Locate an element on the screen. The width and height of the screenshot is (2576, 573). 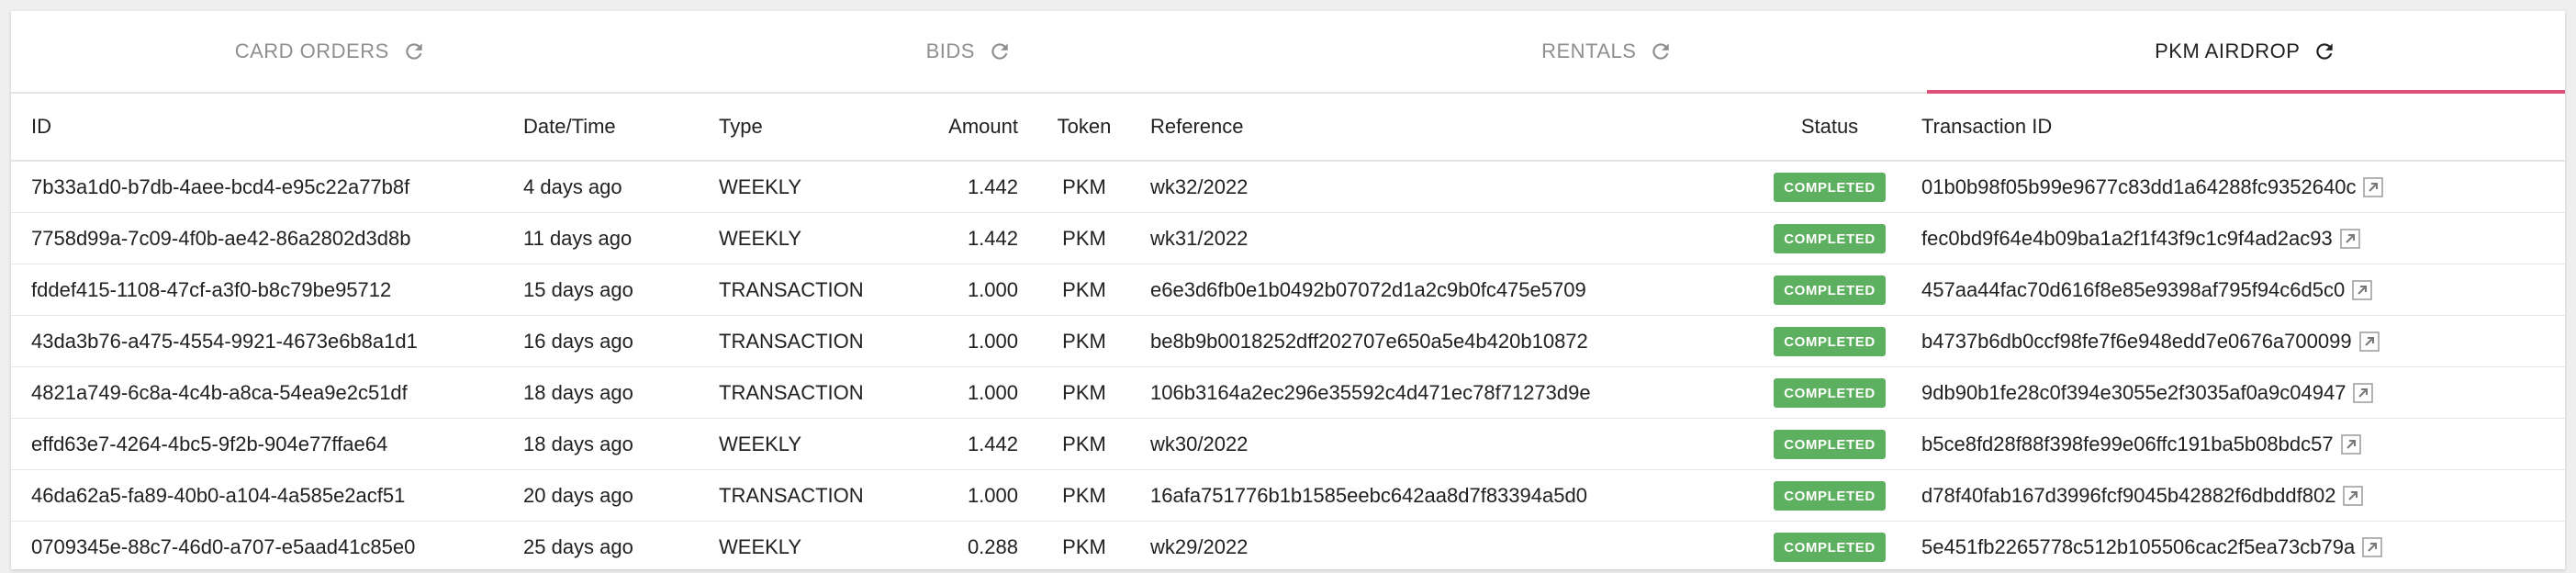
tab-rentals: RENTALS is located at coordinates (1607, 51).